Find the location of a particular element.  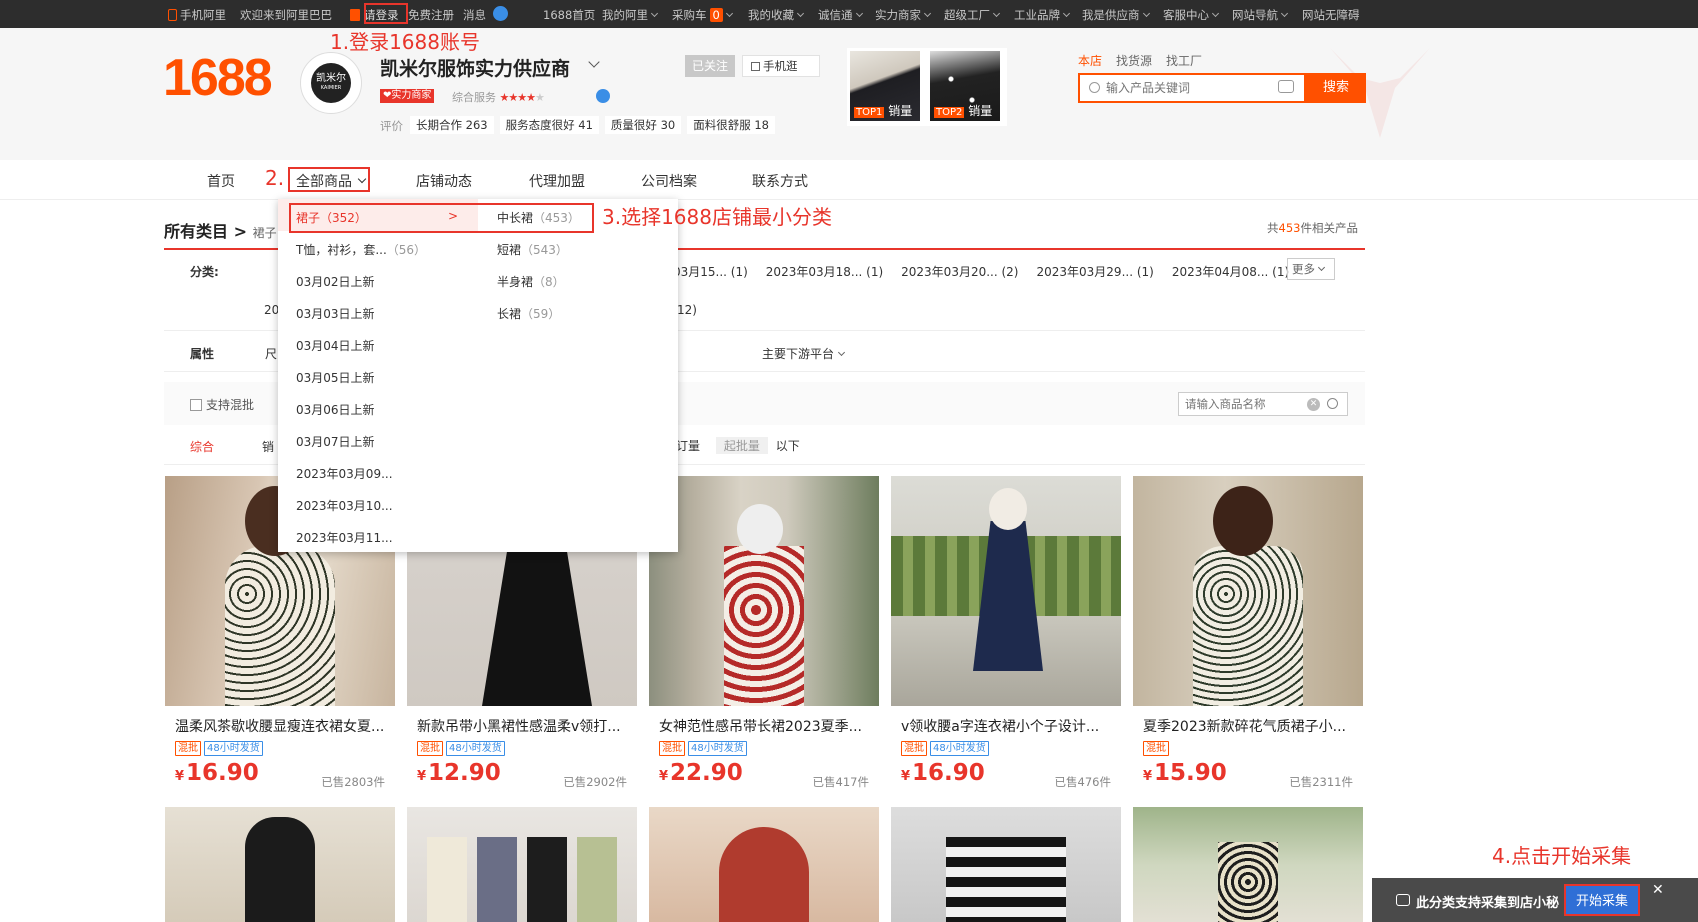

subcategory-midi-skirt: 中长裙（453） is located at coordinates (538, 217).